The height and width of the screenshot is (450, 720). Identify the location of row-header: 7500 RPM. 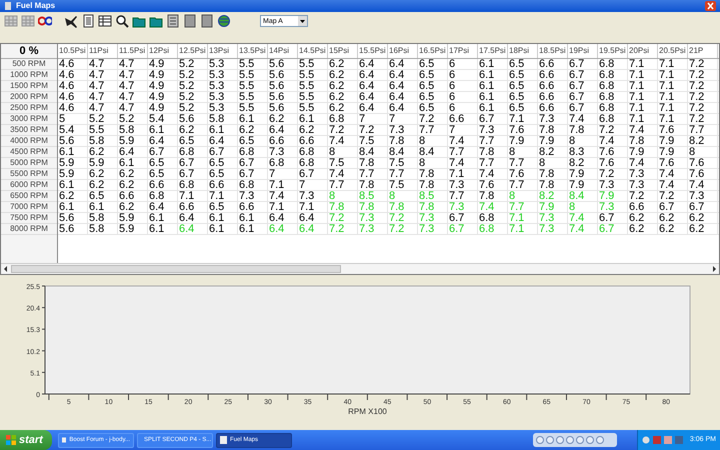
(29, 218).